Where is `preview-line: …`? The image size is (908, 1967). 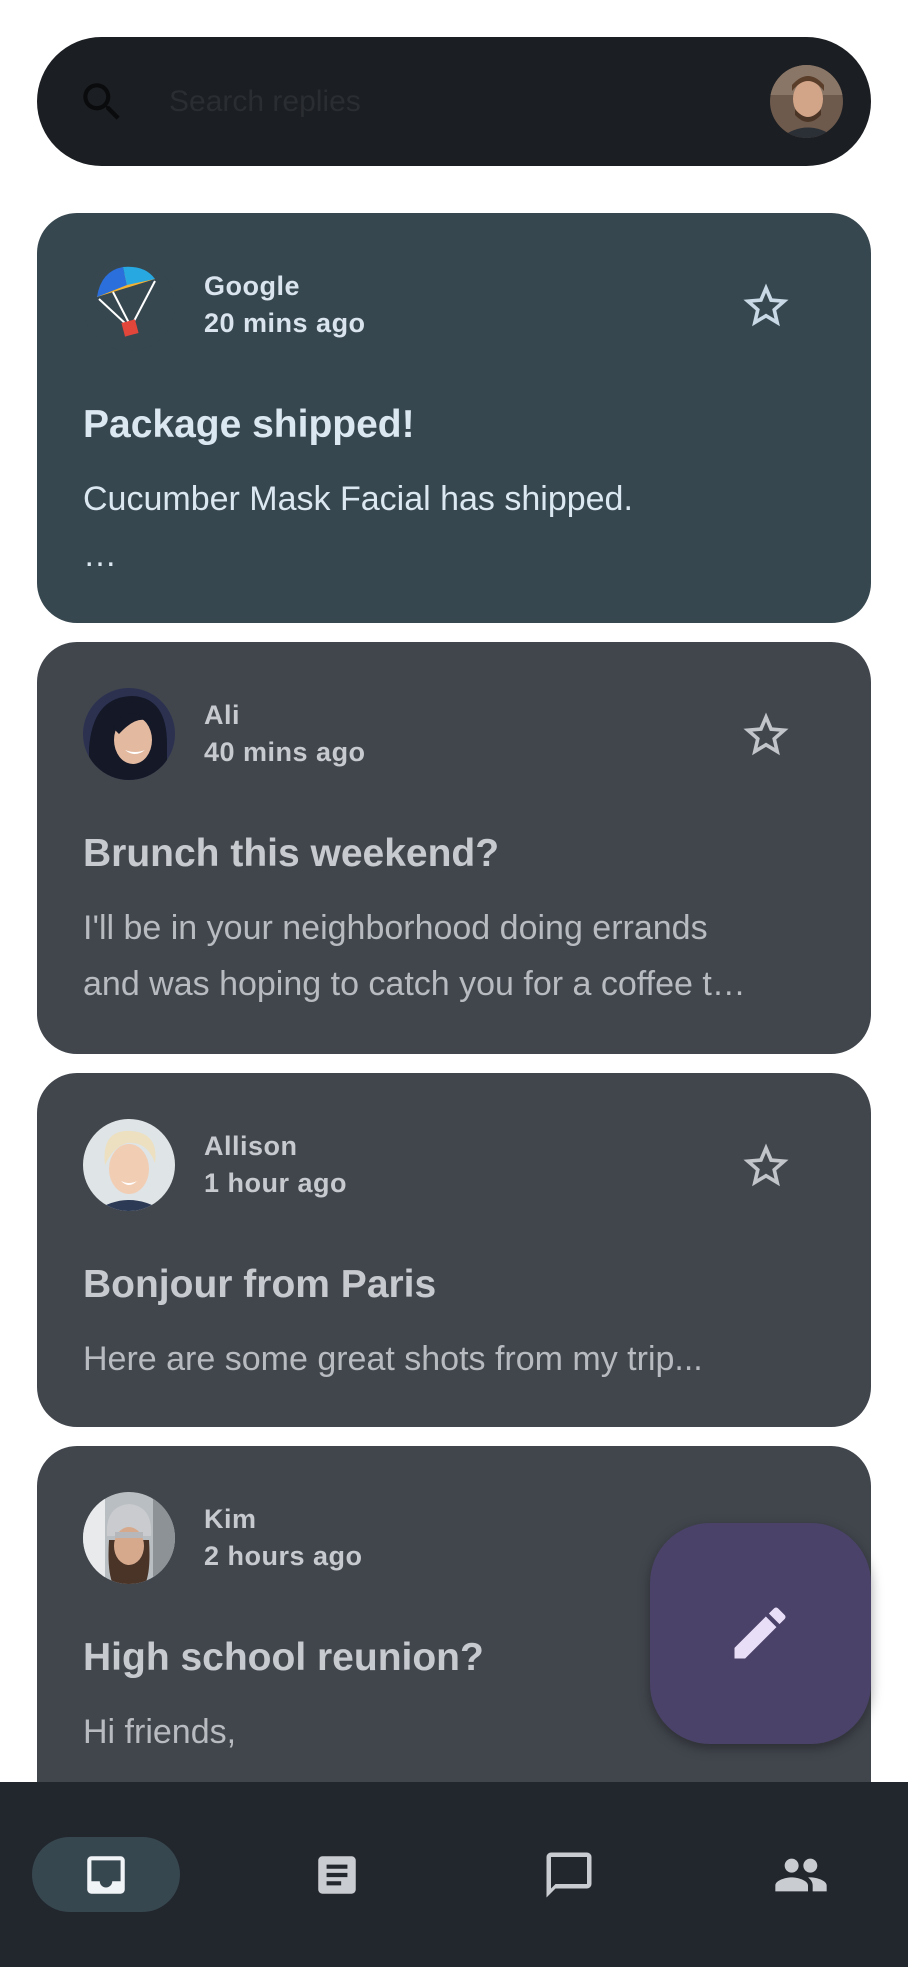 preview-line: … is located at coordinates (100, 555).